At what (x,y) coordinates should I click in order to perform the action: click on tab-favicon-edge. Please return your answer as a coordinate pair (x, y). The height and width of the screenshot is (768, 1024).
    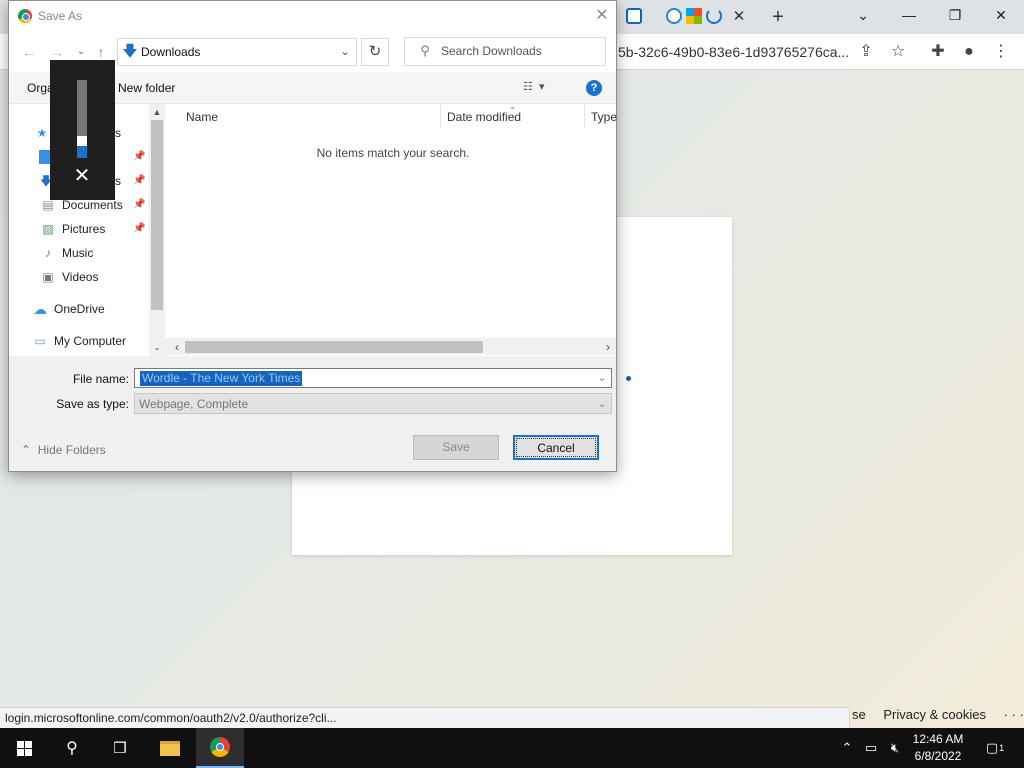
    Looking at the image, I should click on (674, 16).